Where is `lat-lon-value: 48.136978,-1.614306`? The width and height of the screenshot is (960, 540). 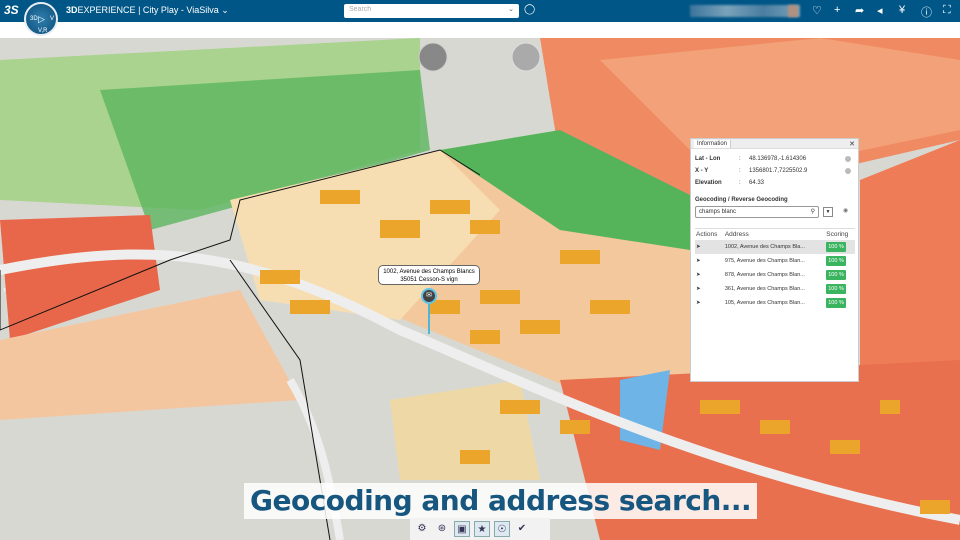 lat-lon-value: 48.136978,-1.614306 is located at coordinates (778, 159).